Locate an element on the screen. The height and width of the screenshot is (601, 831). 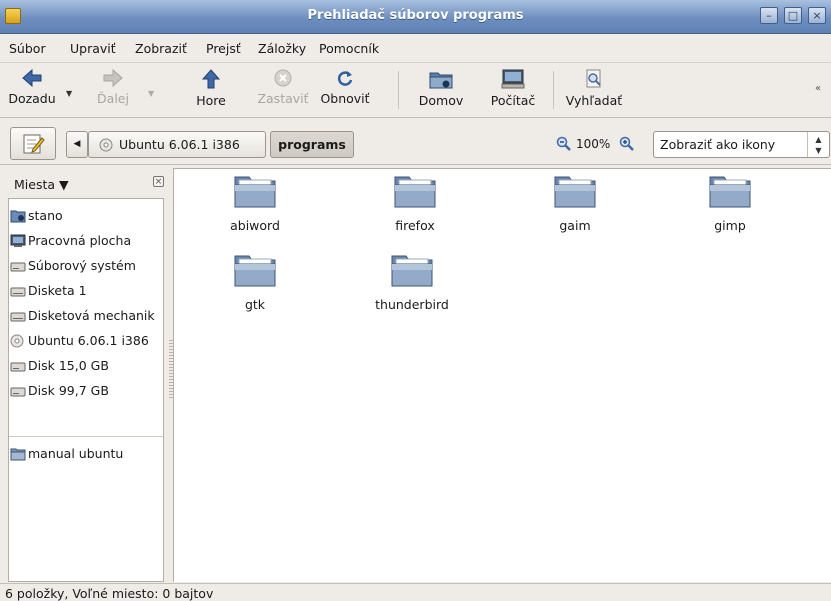
forward-arrow-icon is located at coordinates (113, 78).